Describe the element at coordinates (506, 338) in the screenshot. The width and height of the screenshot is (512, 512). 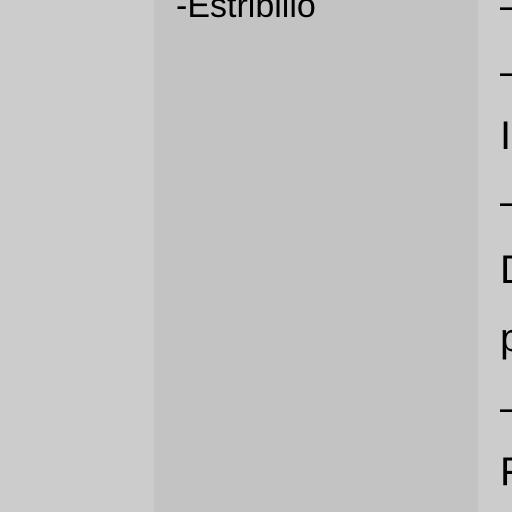
I see `right-column-line-6: p` at that location.